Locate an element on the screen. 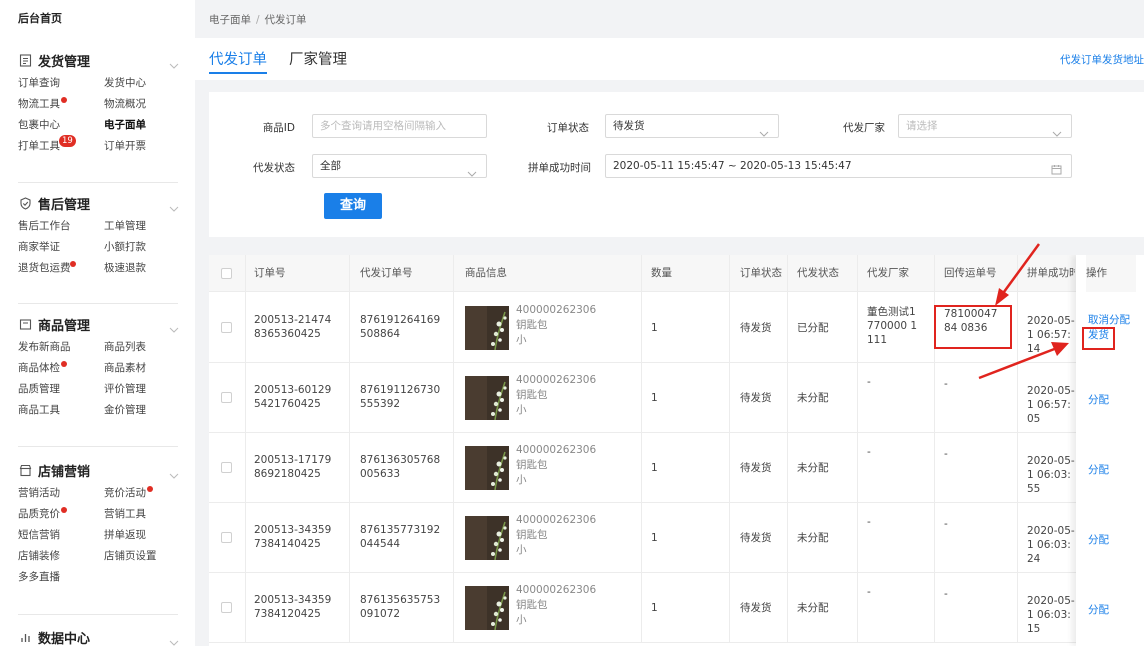 The width and height of the screenshot is (1144, 646). sidebar-section-header: 发货管理 is located at coordinates (97, 60).